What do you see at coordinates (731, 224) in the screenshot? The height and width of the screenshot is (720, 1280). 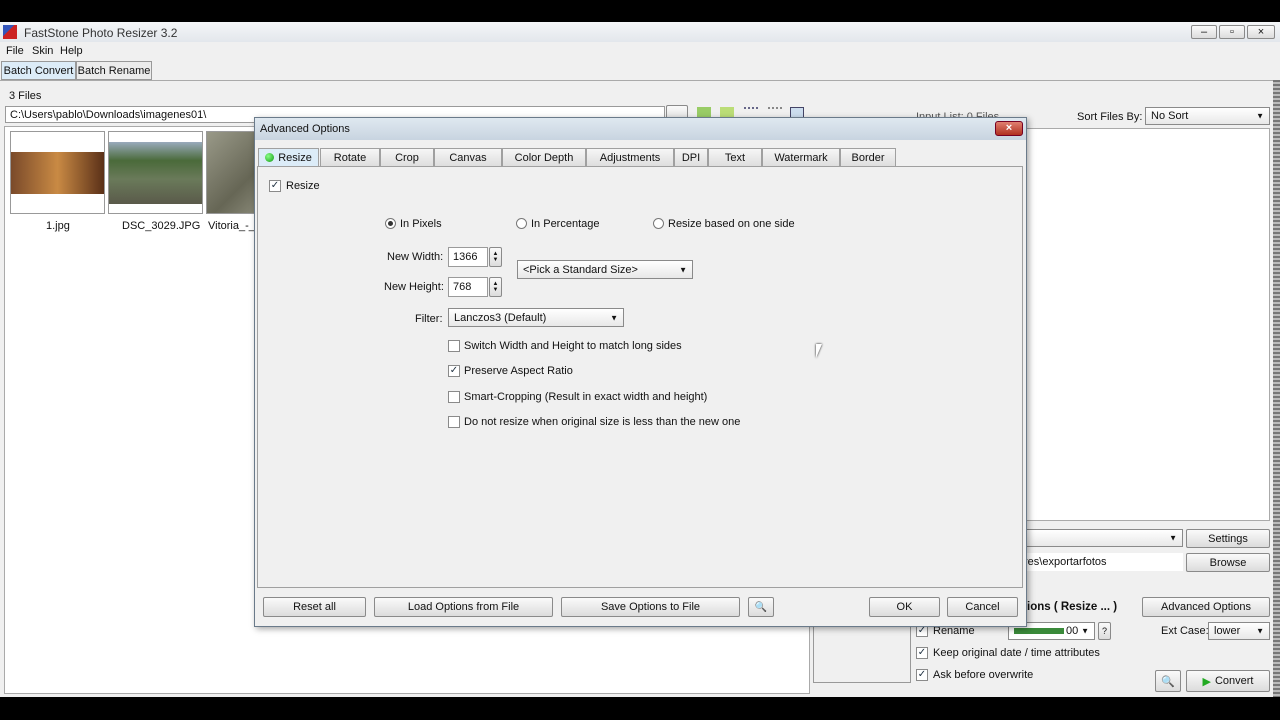 I see `one-side-label: Resize based on one side` at bounding box center [731, 224].